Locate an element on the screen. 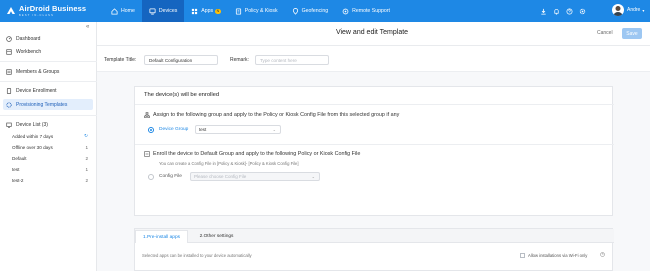 Image resolution: width=650 pixels, height=271 pixels. config-file-radio is located at coordinates (151, 177).